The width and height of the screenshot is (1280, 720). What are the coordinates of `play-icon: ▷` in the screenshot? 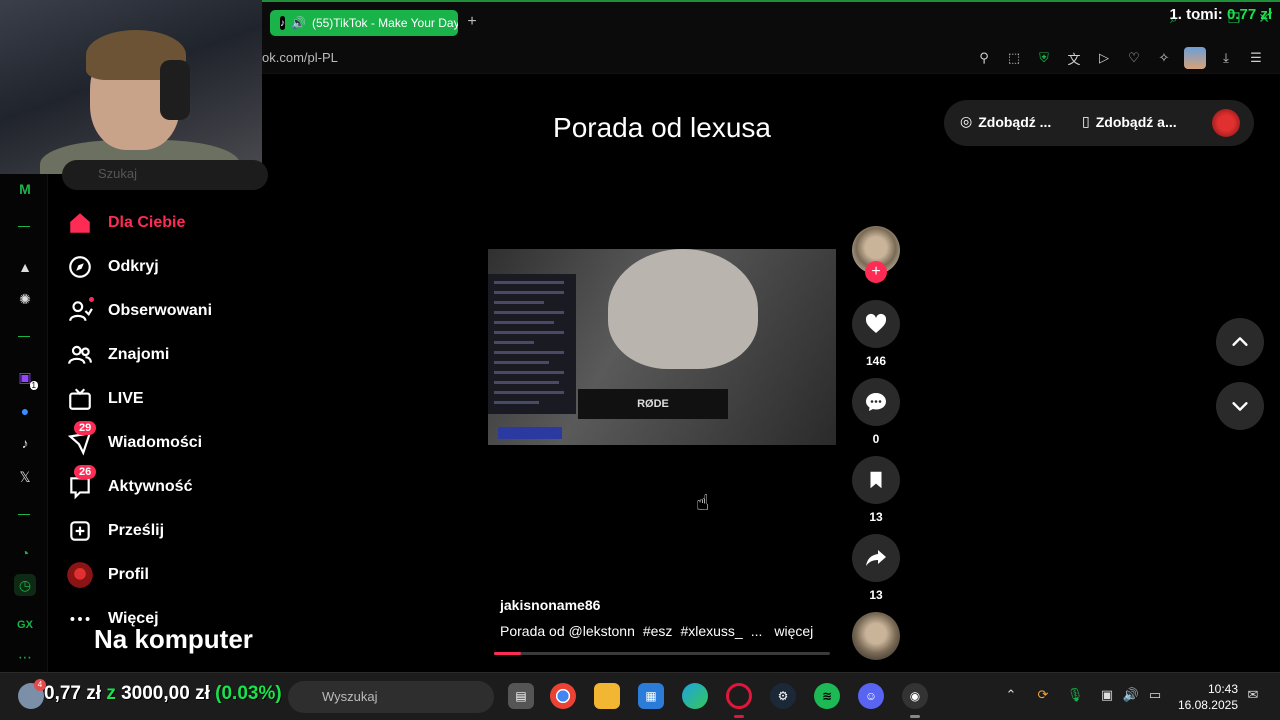 It's located at (1104, 58).